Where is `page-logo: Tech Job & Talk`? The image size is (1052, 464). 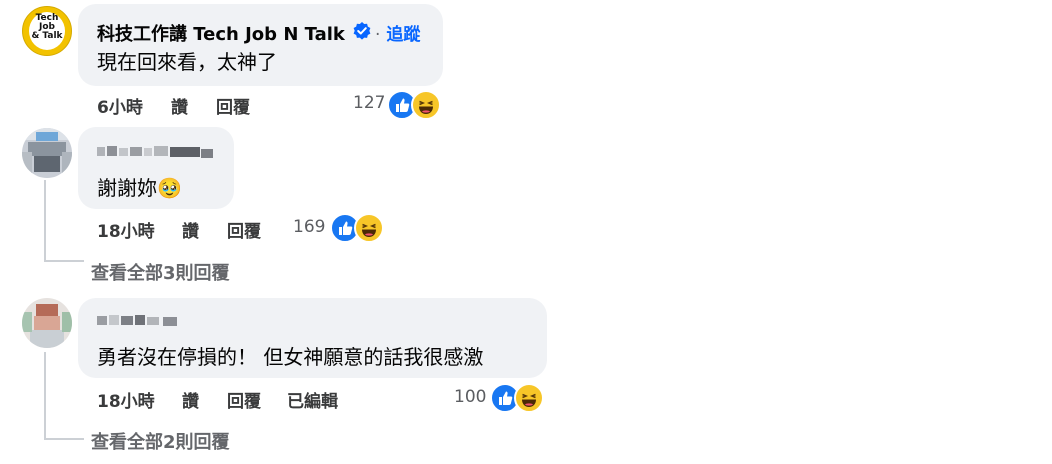
page-logo: Tech Job & Talk is located at coordinates (47, 31).